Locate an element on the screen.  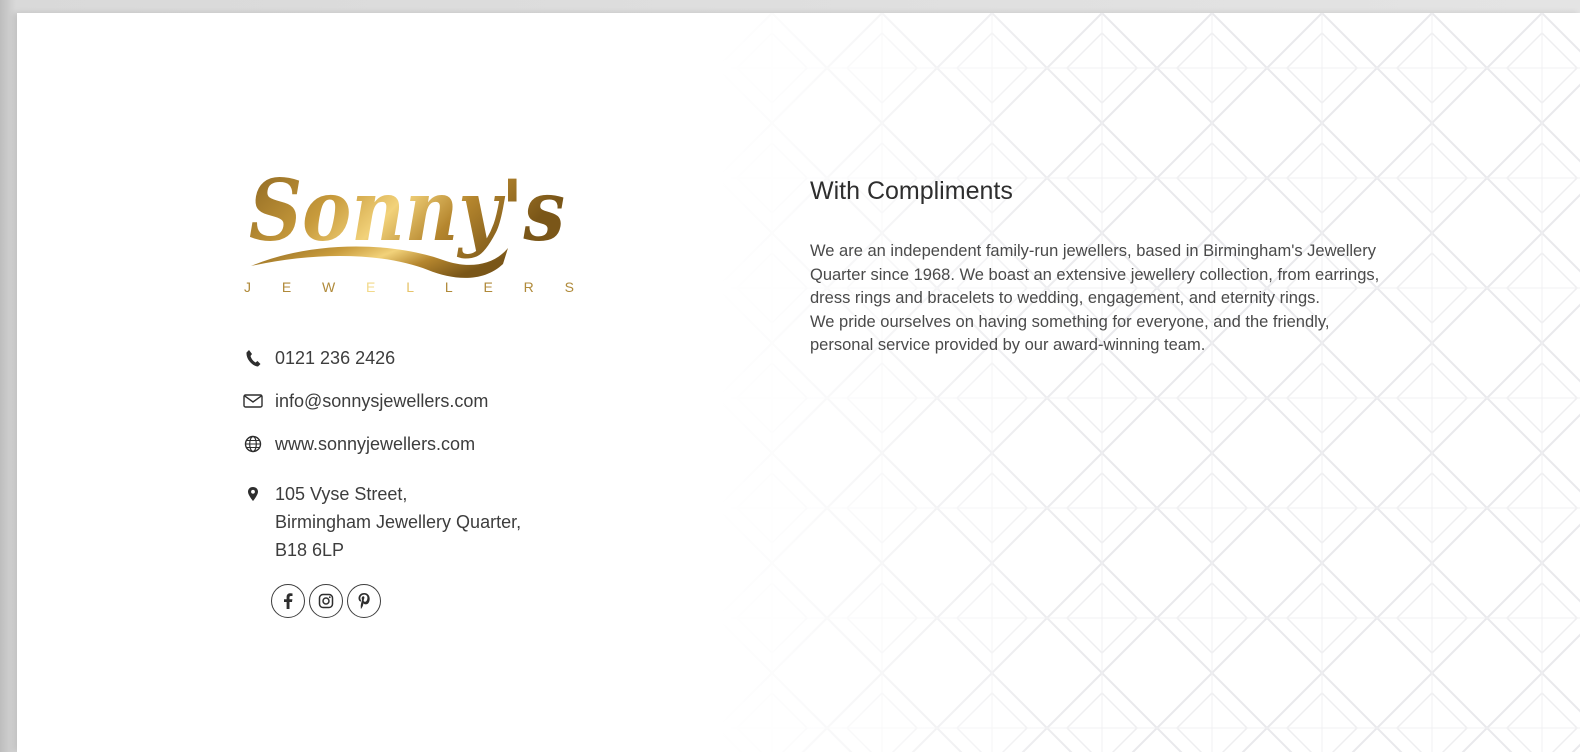
website-link: www.sonnyjewellers.com is located at coordinates (375, 444).